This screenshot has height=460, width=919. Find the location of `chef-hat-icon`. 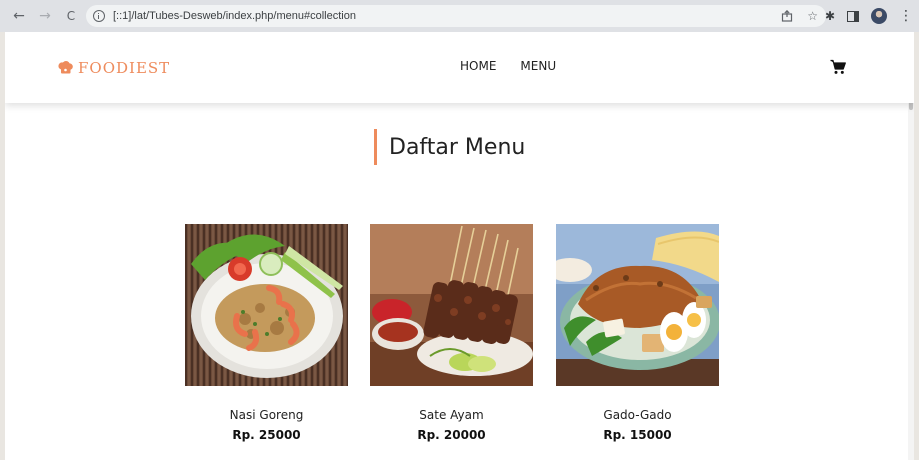

chef-hat-icon is located at coordinates (65, 67).